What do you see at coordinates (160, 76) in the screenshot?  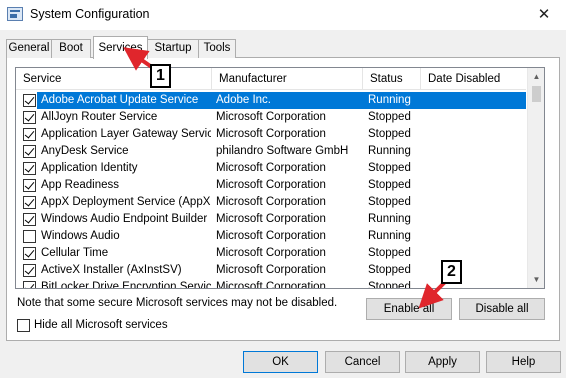 I see `annotation-badge-1: 1` at bounding box center [160, 76].